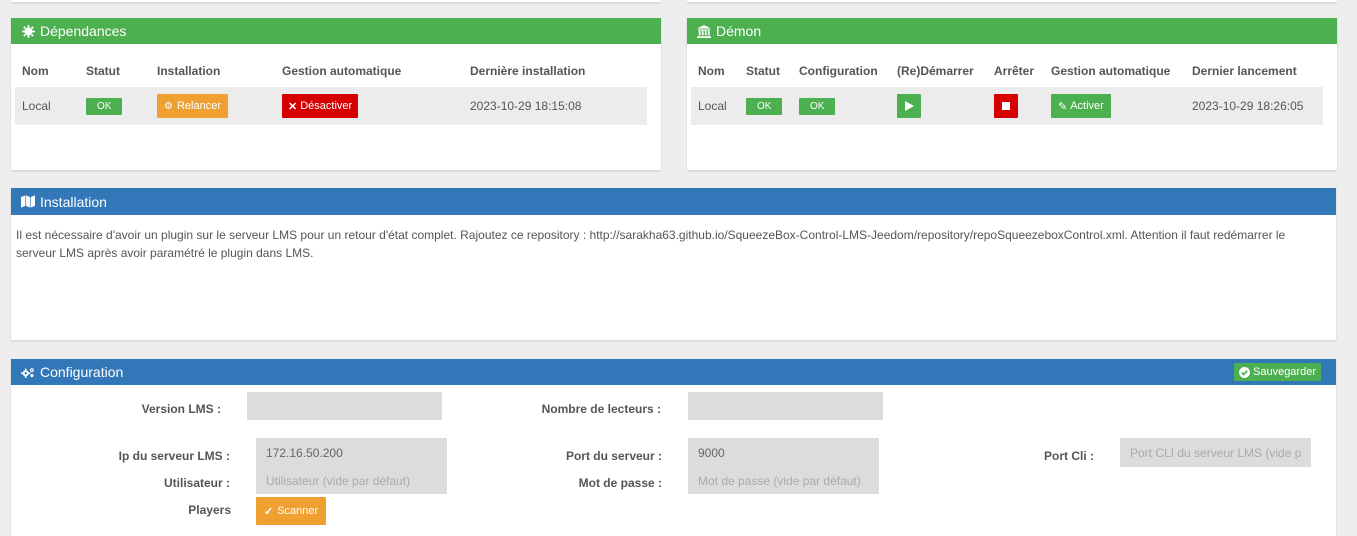 The height and width of the screenshot is (536, 1357). What do you see at coordinates (269, 511) in the screenshot?
I see `check-icon: ✓` at bounding box center [269, 511].